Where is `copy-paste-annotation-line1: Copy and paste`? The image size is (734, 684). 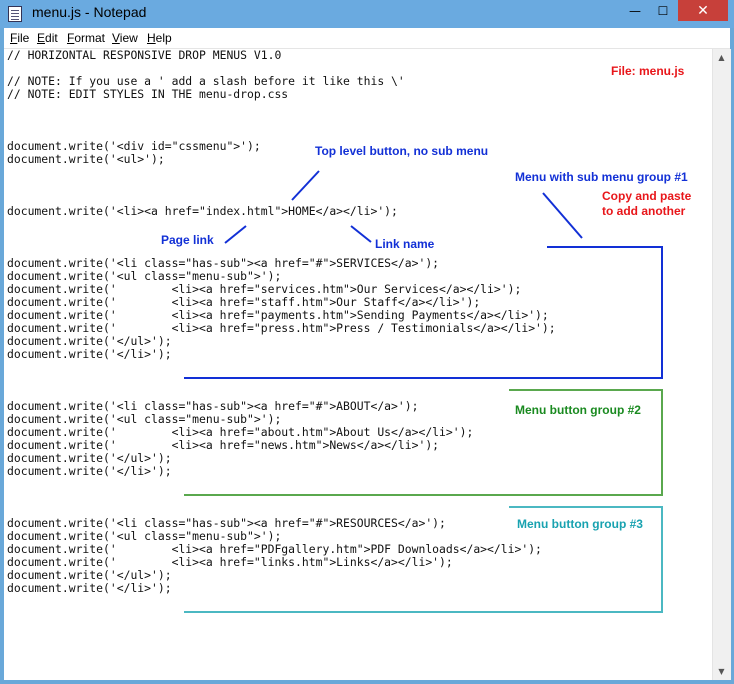
copy-paste-annotation-line1: Copy and paste is located at coordinates (647, 196).